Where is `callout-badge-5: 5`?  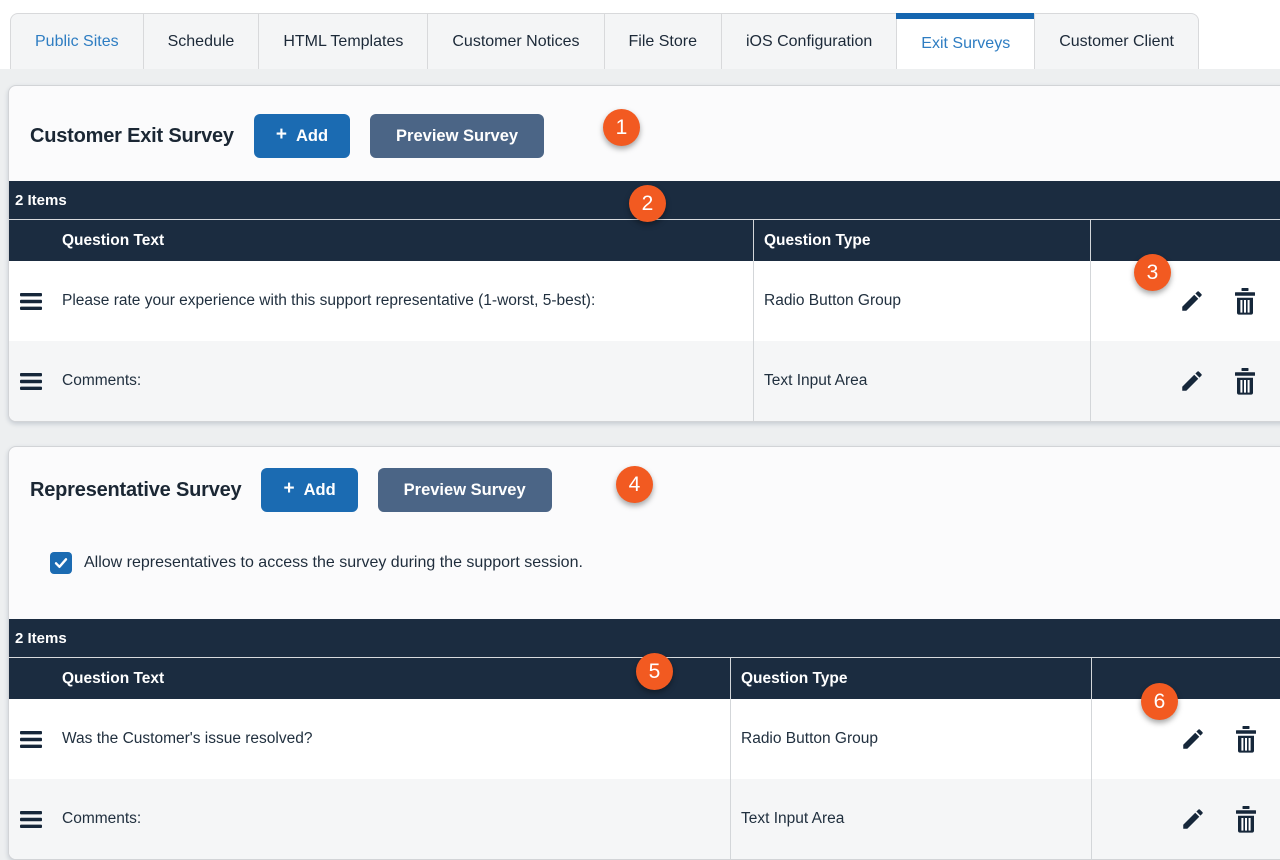
callout-badge-5: 5 is located at coordinates (654, 671).